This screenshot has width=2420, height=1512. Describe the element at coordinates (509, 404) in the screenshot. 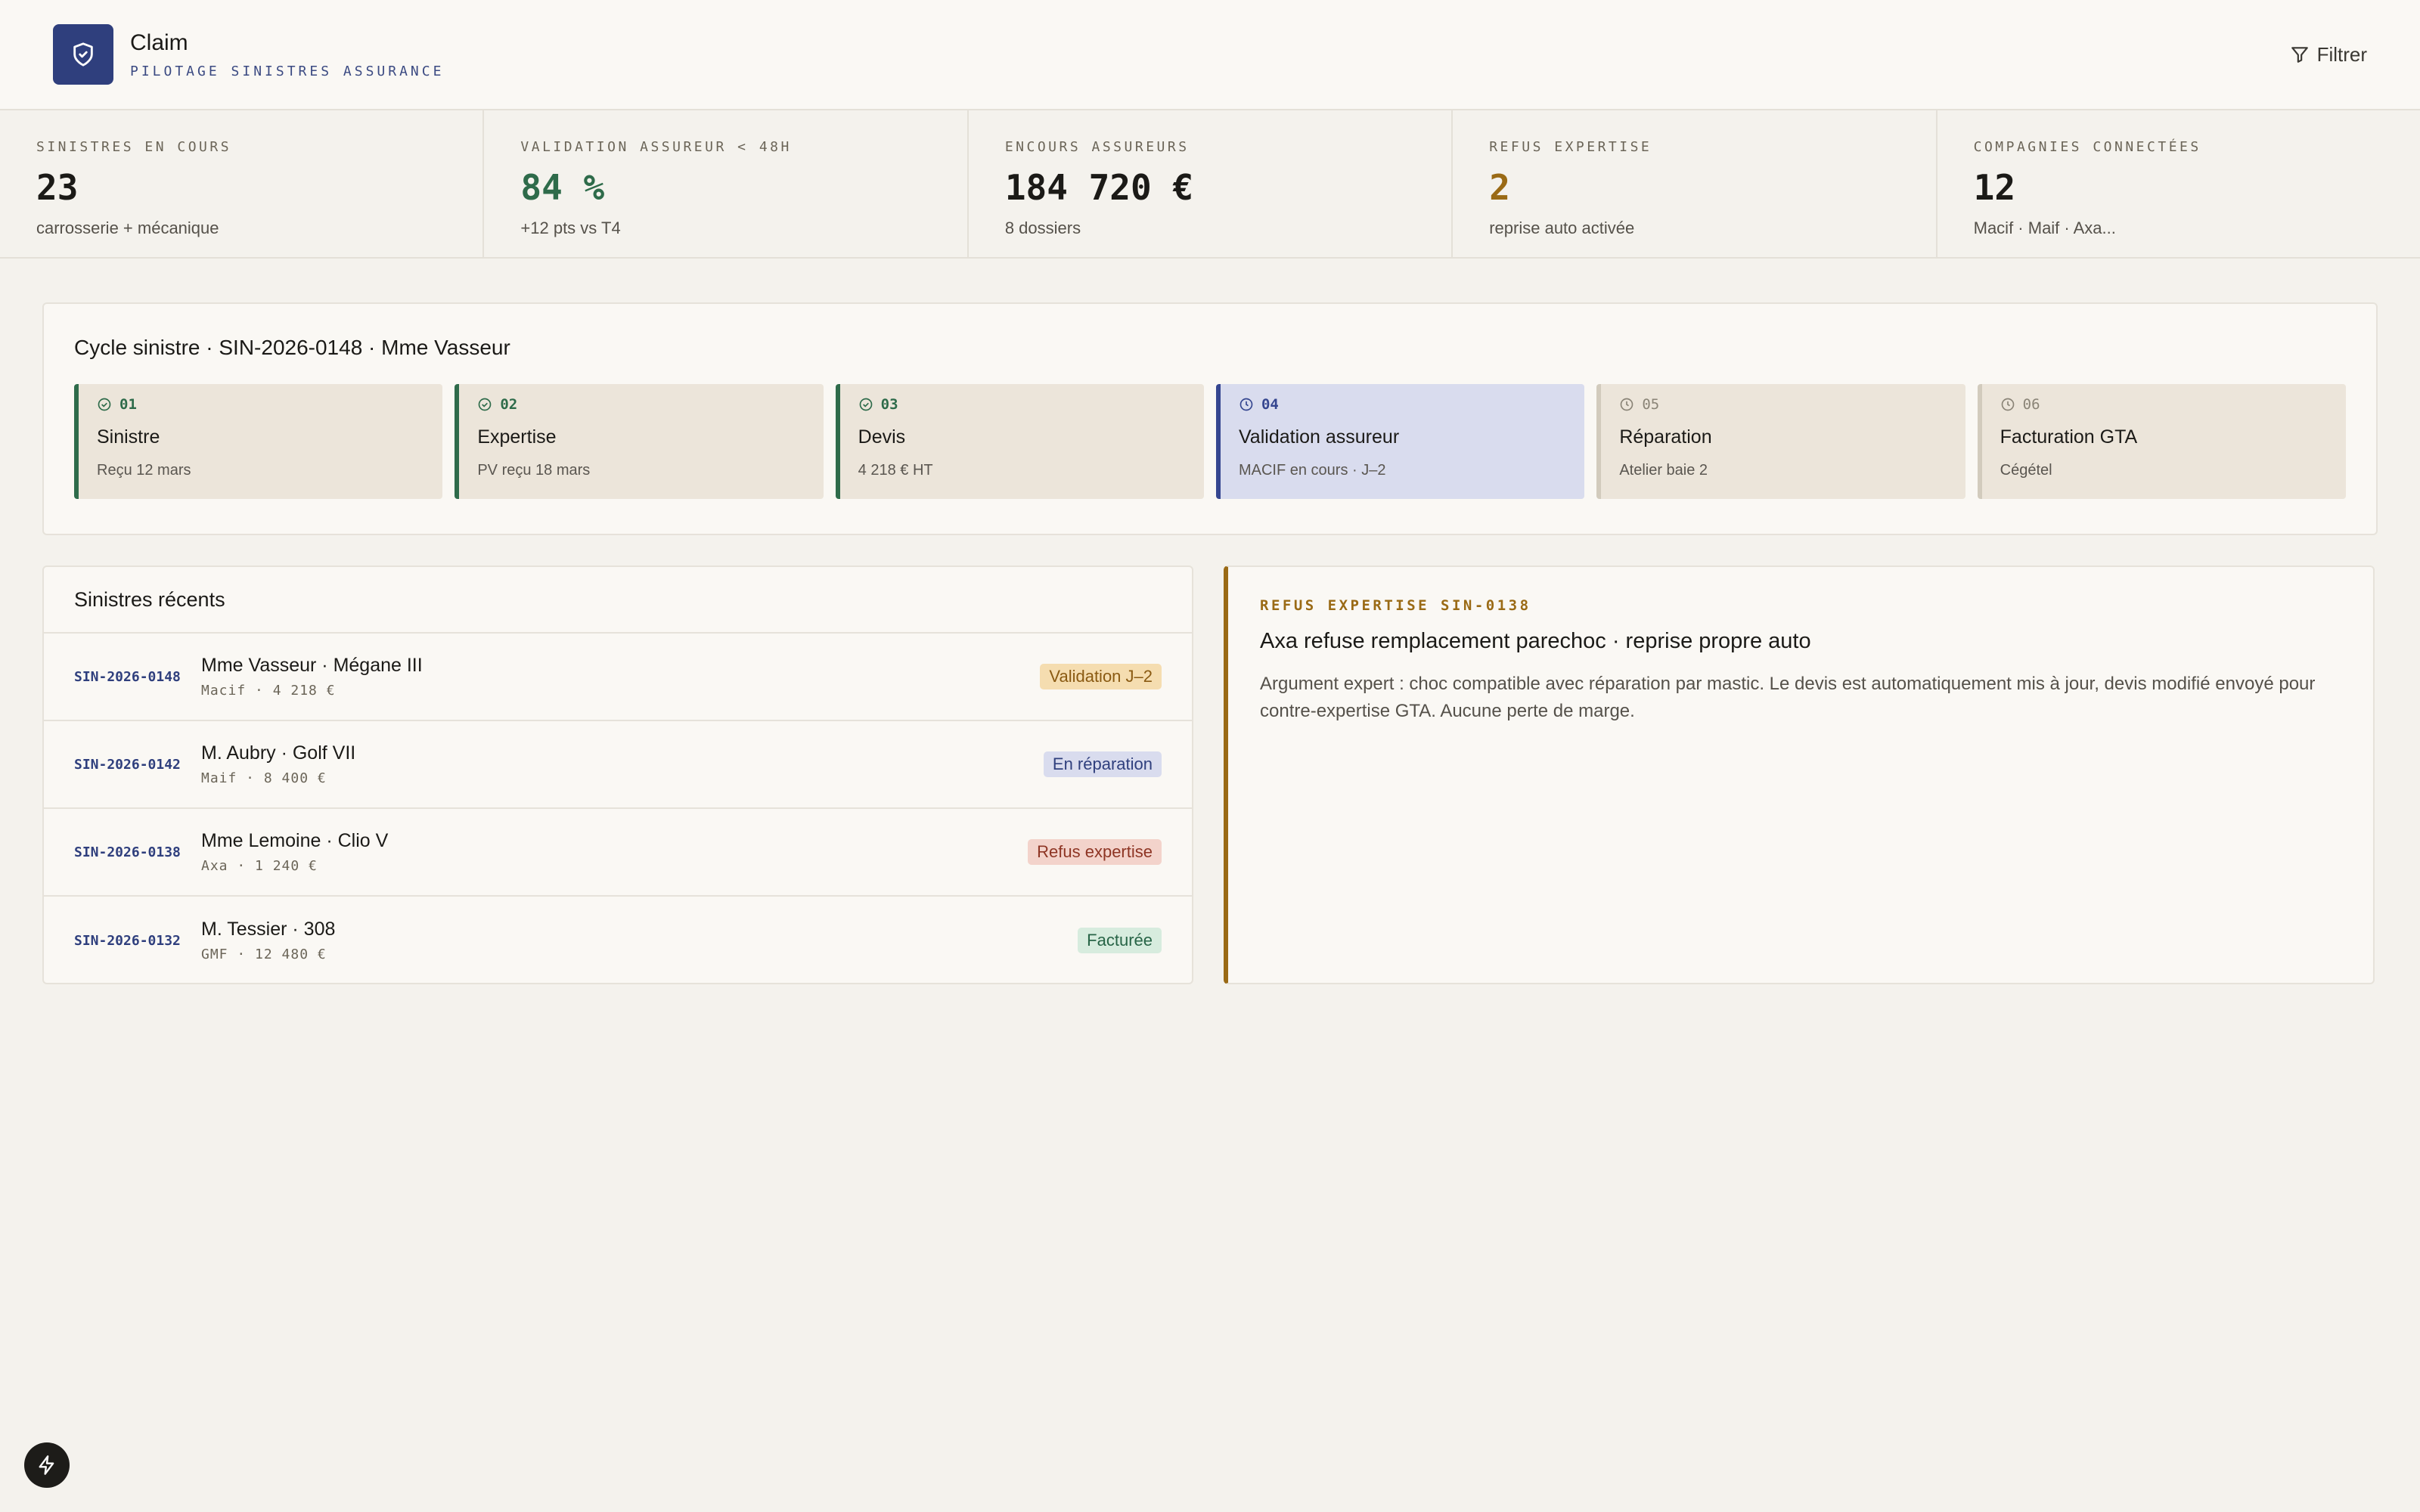

I see `step-number: 02` at that location.